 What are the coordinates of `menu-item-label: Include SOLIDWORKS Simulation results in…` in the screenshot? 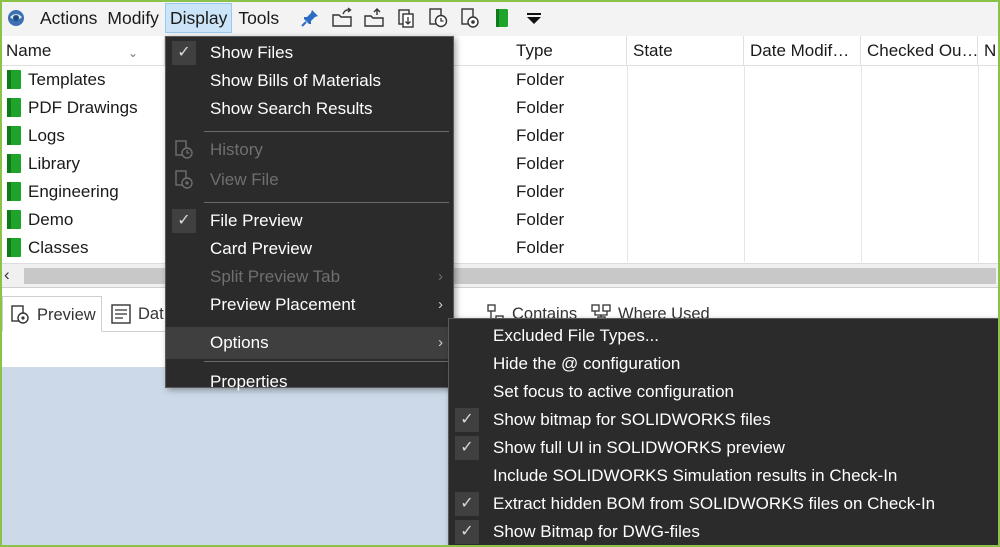 It's located at (695, 475).